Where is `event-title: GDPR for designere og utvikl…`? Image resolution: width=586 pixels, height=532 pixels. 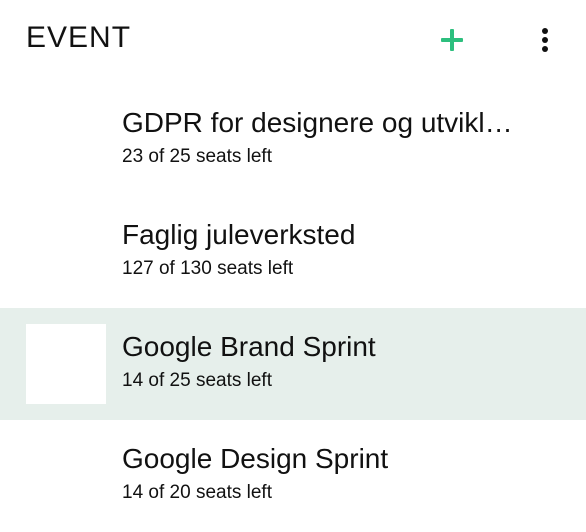 event-title: GDPR for designere og utvikl… is located at coordinates (317, 122).